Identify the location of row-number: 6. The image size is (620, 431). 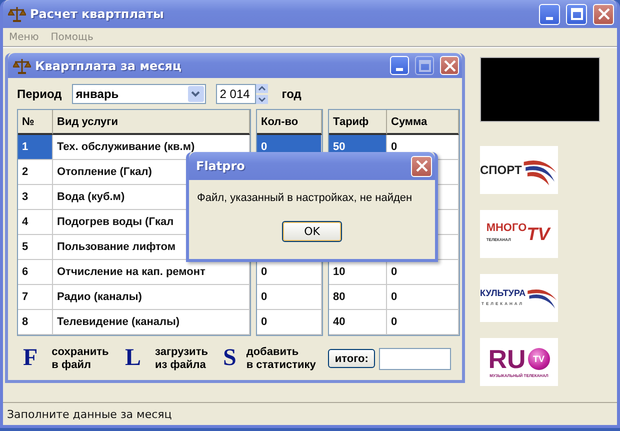
(35, 272).